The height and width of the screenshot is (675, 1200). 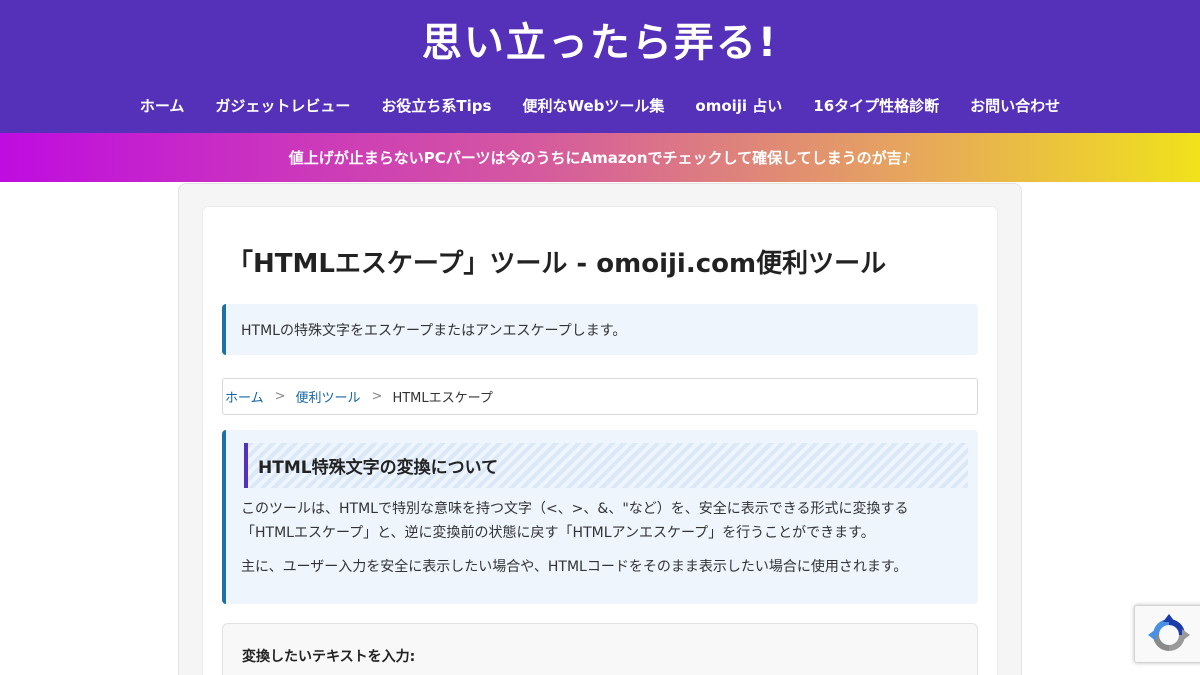 What do you see at coordinates (557, 264) in the screenshot?
I see `page-title: 「HTMLエスケープ」ツール - omoiji.com便利ツール` at bounding box center [557, 264].